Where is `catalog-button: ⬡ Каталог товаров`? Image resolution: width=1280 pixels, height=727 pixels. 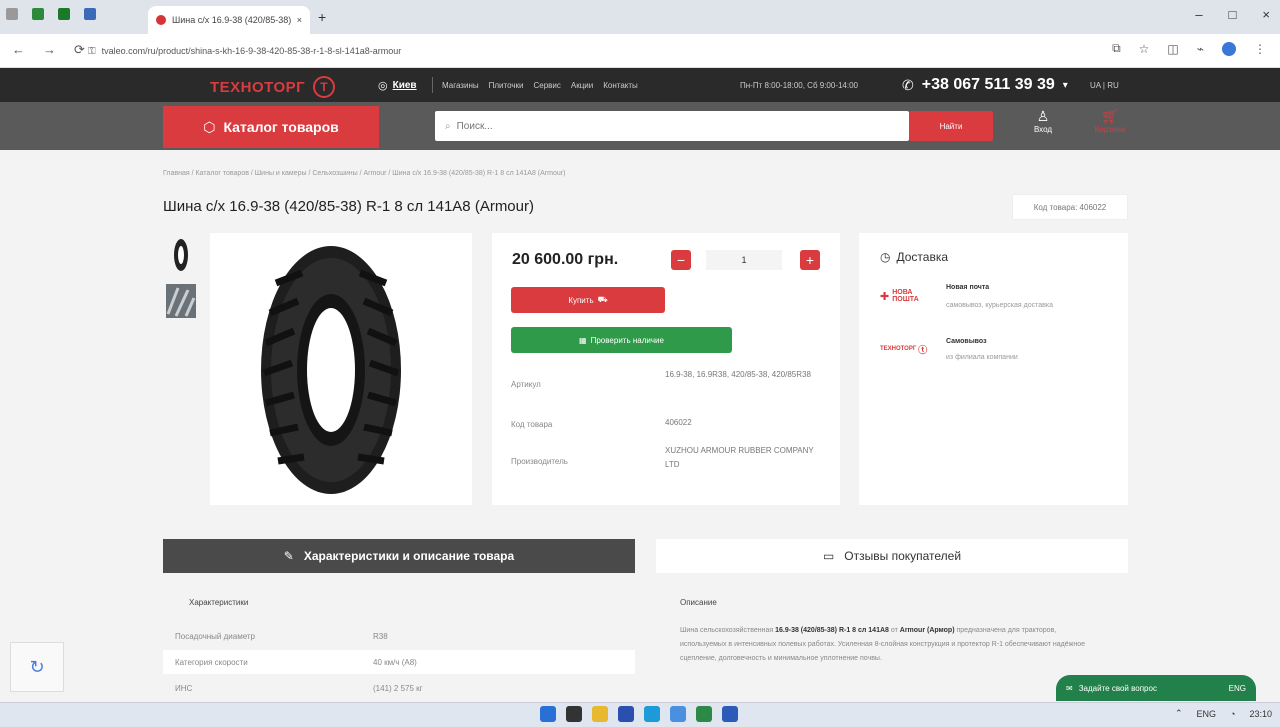
catalog-button: ⬡ Каталог товаров is located at coordinates (271, 127).